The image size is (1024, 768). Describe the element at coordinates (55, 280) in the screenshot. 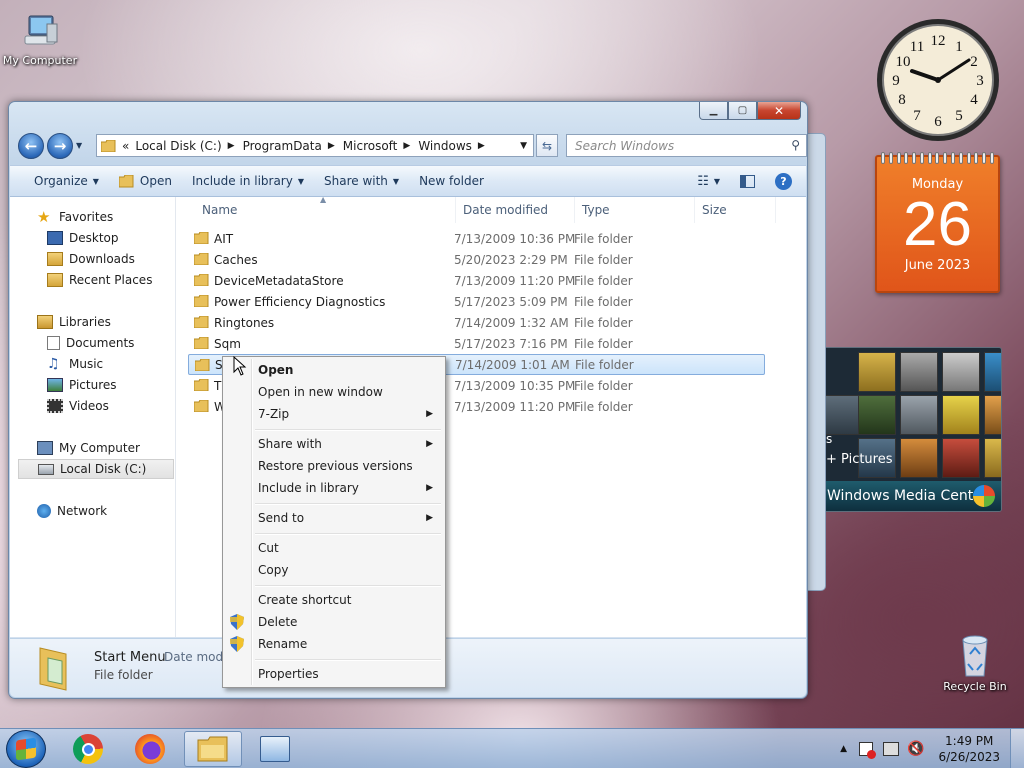

I see `recent-places-icon` at that location.